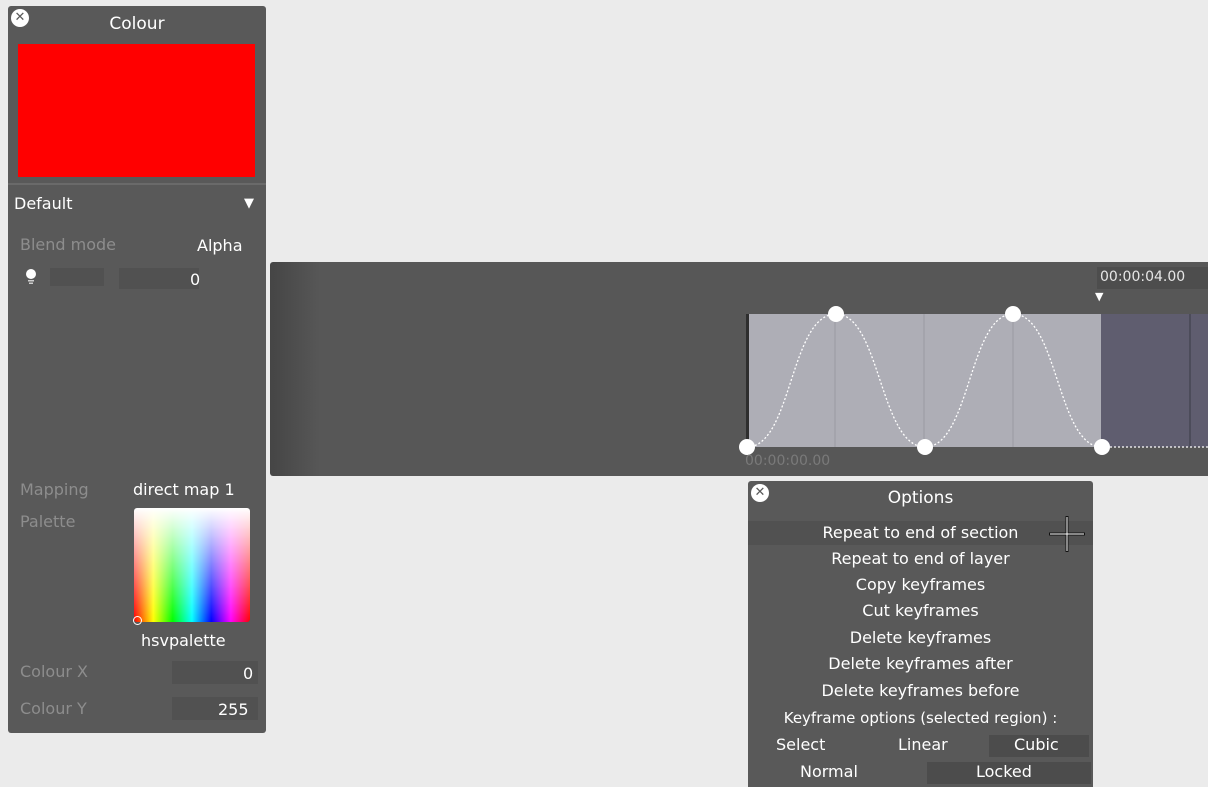 This screenshot has width=1208, height=787. I want to click on menu-item-copy-keyframes: Copy keyframes, so click(920, 585).